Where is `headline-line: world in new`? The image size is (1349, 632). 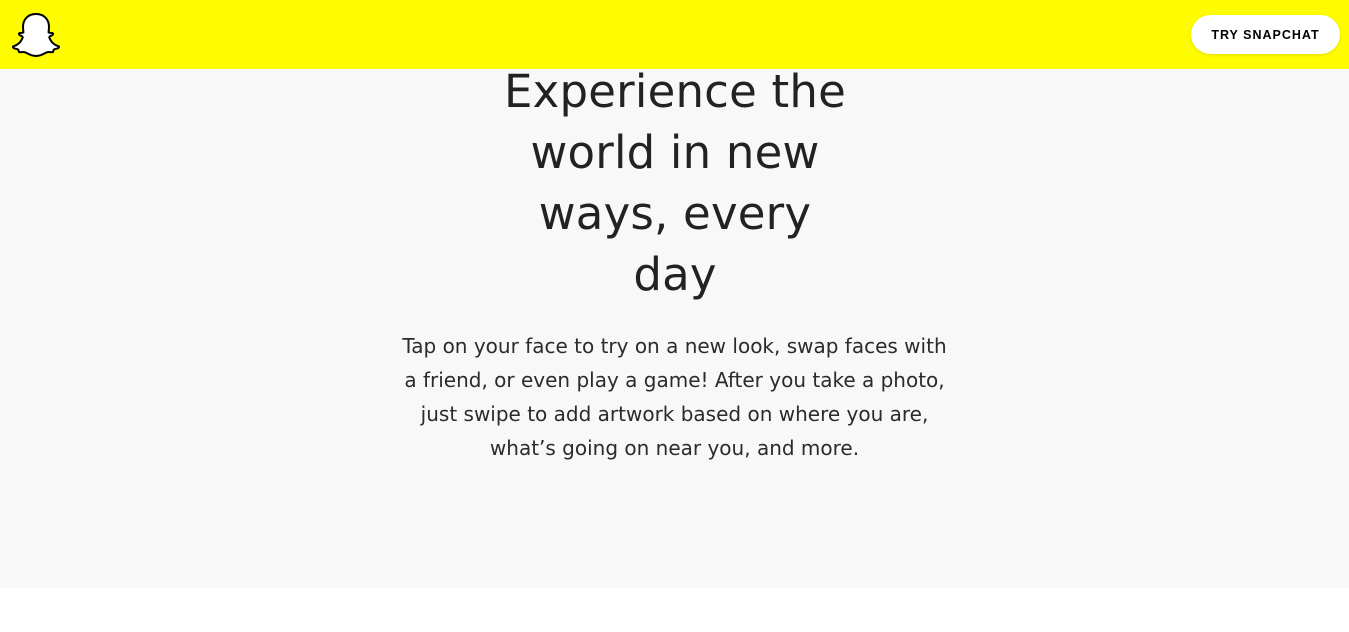 headline-line: world in new is located at coordinates (675, 152).